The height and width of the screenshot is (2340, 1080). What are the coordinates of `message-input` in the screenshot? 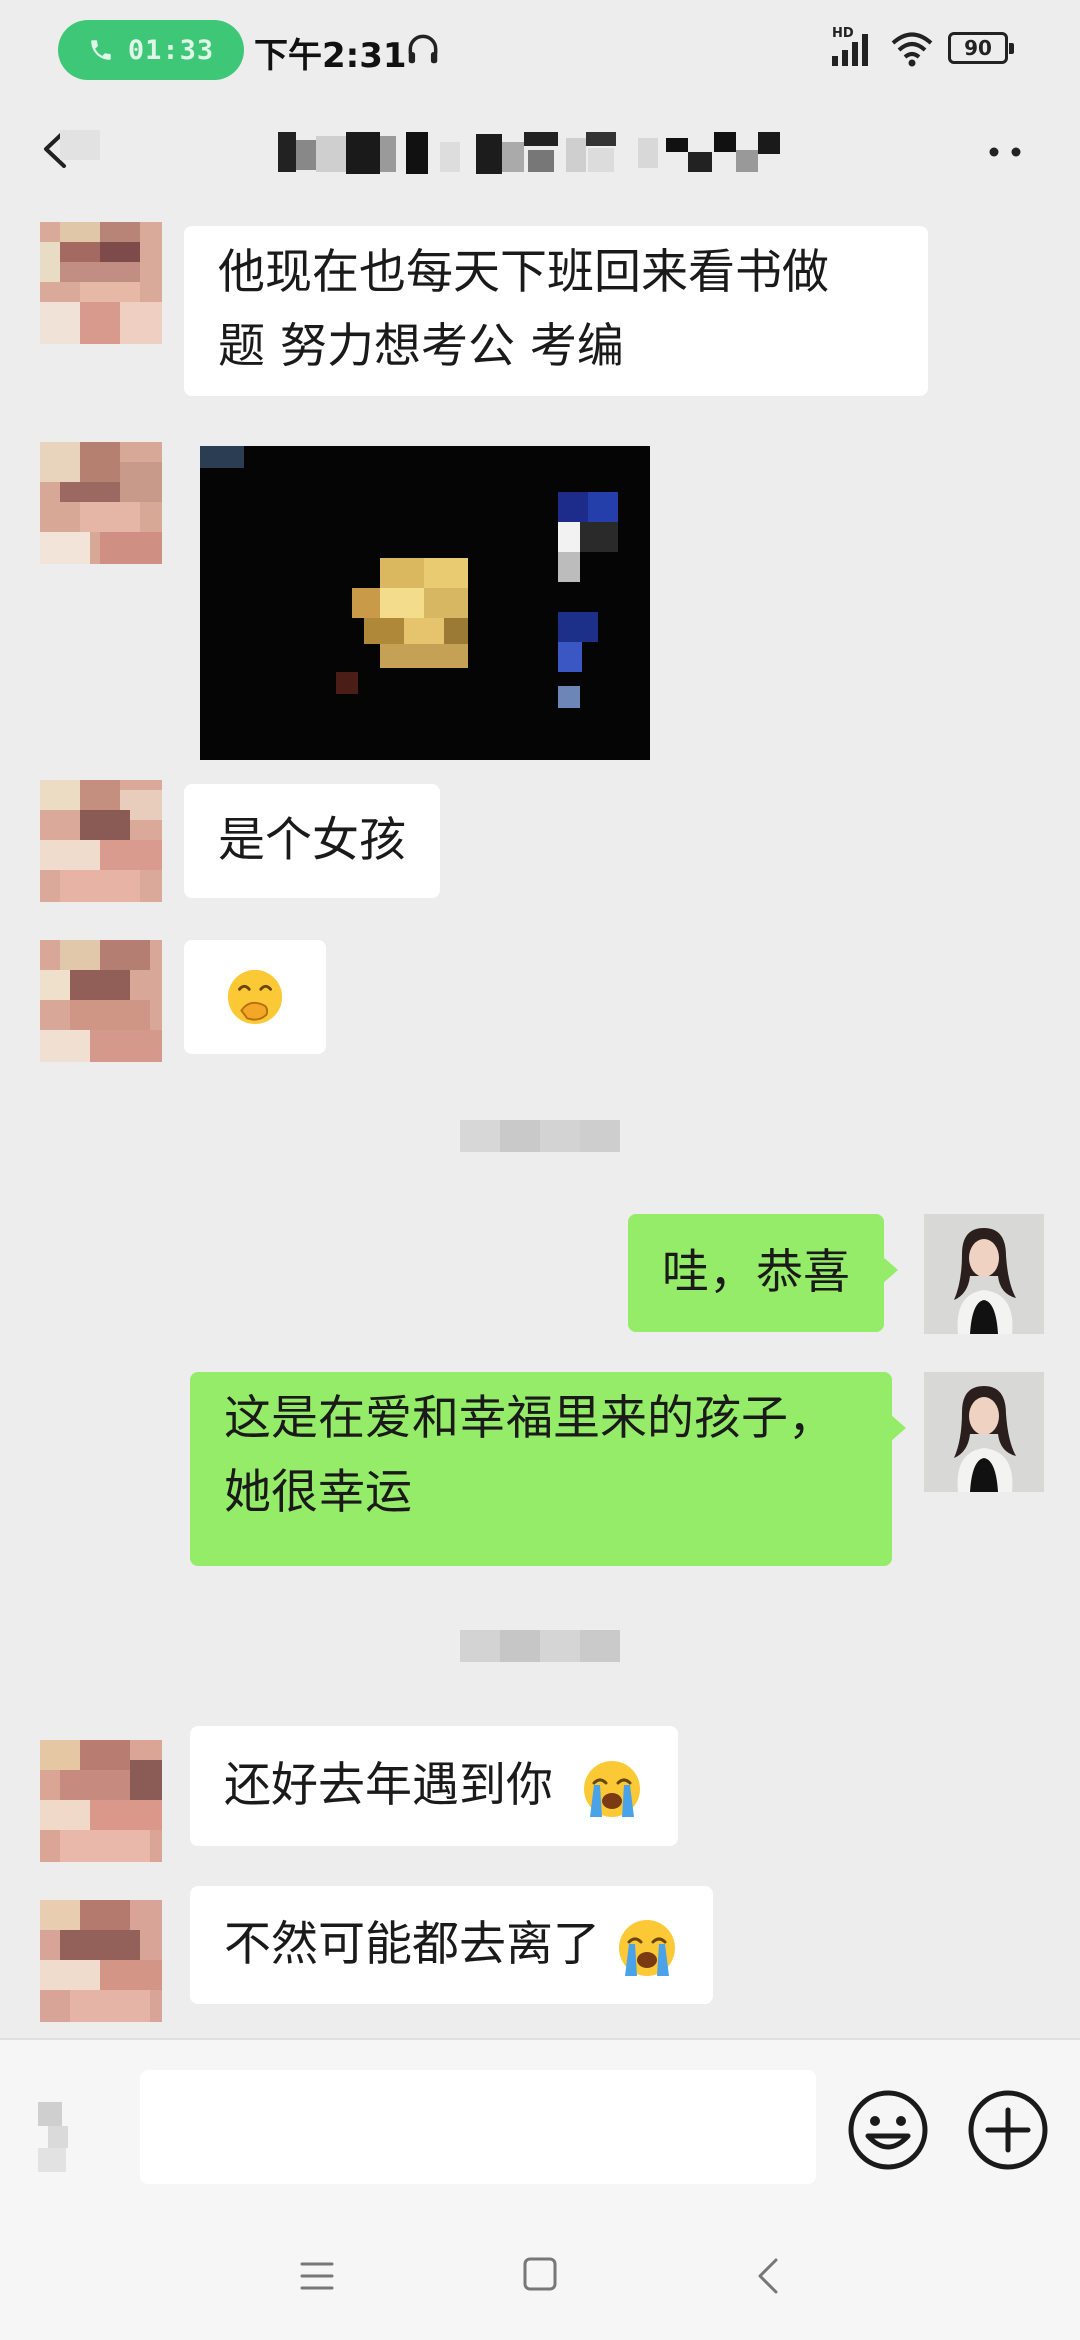 It's located at (478, 2127).